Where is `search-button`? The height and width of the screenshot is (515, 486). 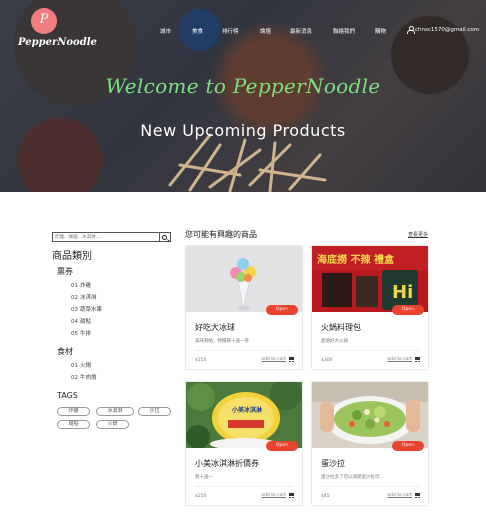 search-button is located at coordinates (165, 237).